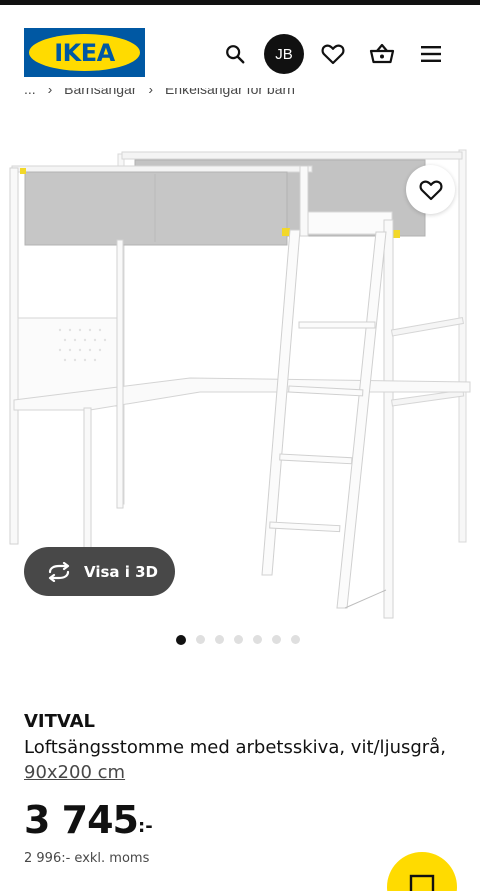 This screenshot has width=480, height=891. Describe the element at coordinates (284, 54) in the screenshot. I see `avatar: JB` at that location.